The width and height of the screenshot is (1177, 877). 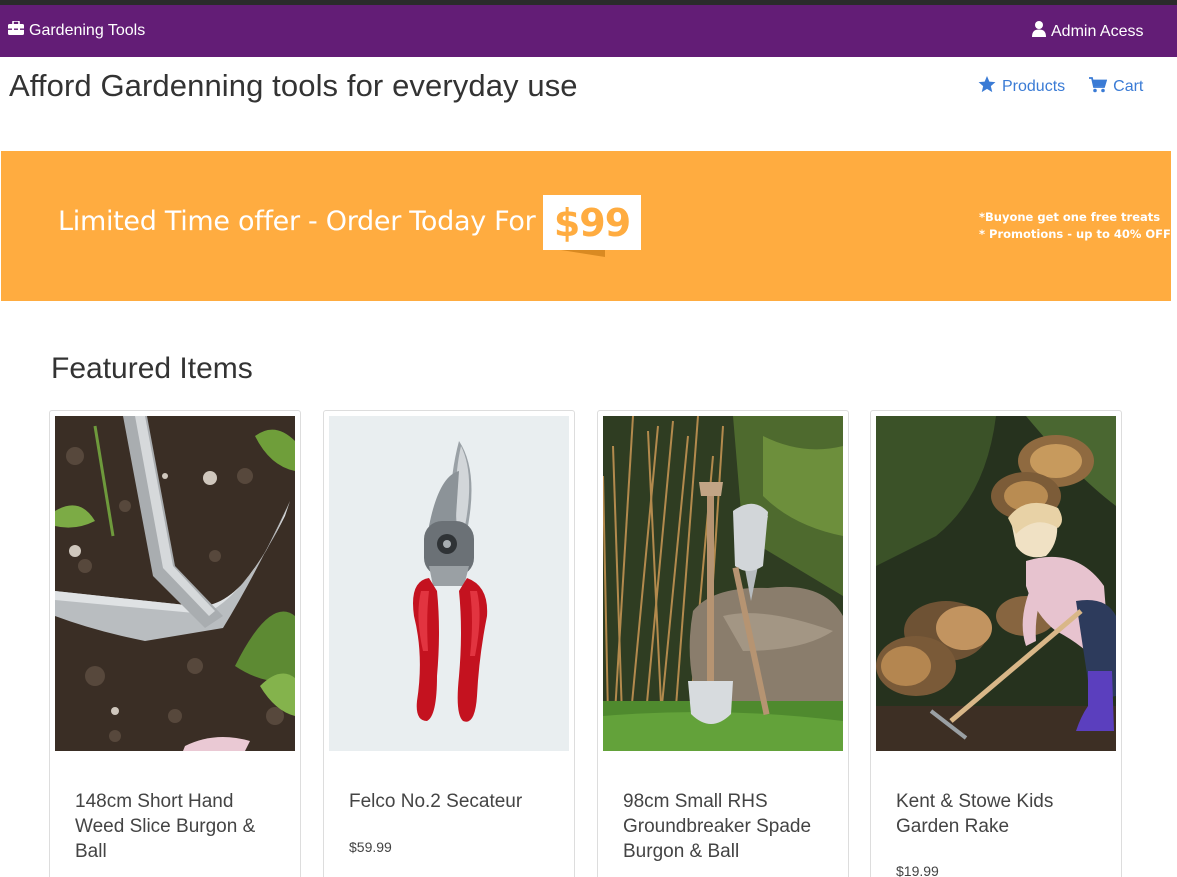 I want to click on price-tag: $99, so click(x=592, y=222).